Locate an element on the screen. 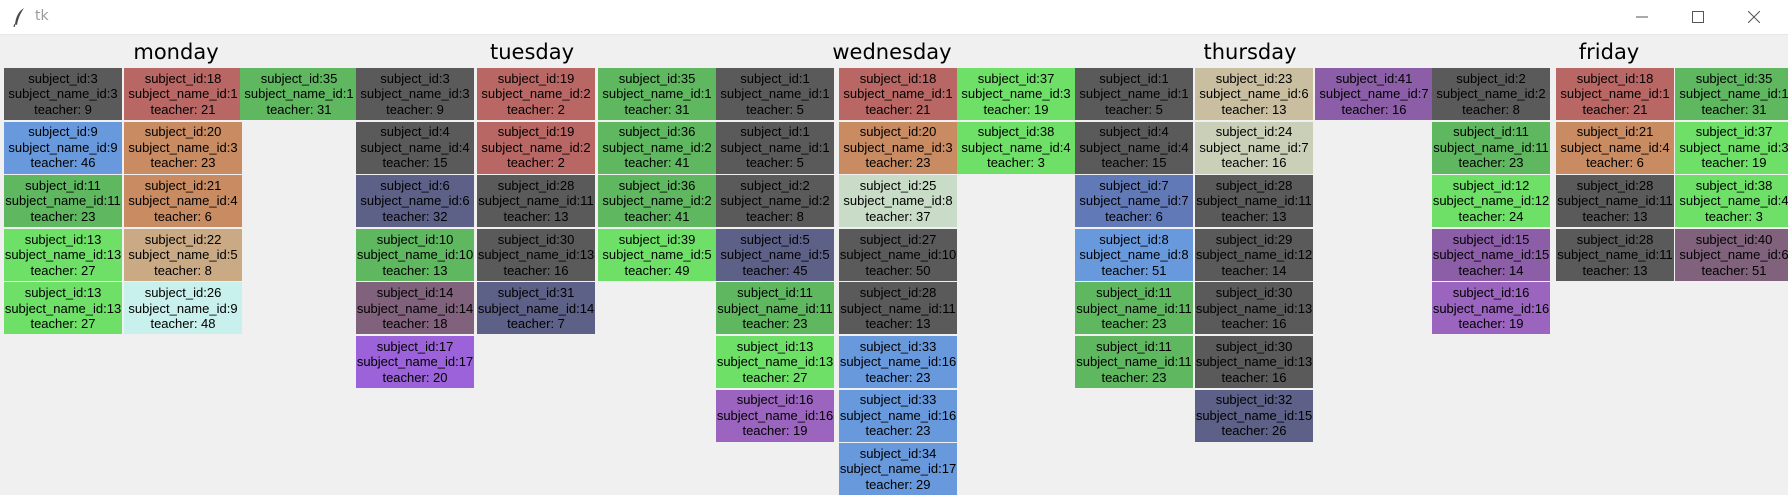 Image resolution: width=1788 pixels, height=495 pixels. lesson-subject: subject_id:10 is located at coordinates (415, 239).